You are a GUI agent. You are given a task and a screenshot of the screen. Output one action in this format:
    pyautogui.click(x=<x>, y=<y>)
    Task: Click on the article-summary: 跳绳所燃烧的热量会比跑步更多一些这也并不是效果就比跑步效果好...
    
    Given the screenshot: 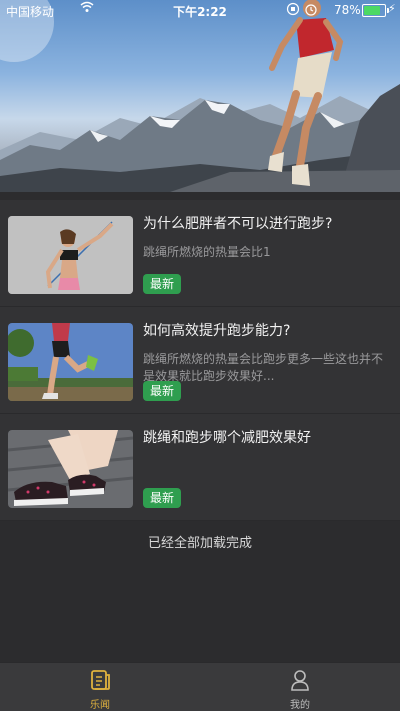 What is the action you would take?
    pyautogui.click(x=263, y=367)
    